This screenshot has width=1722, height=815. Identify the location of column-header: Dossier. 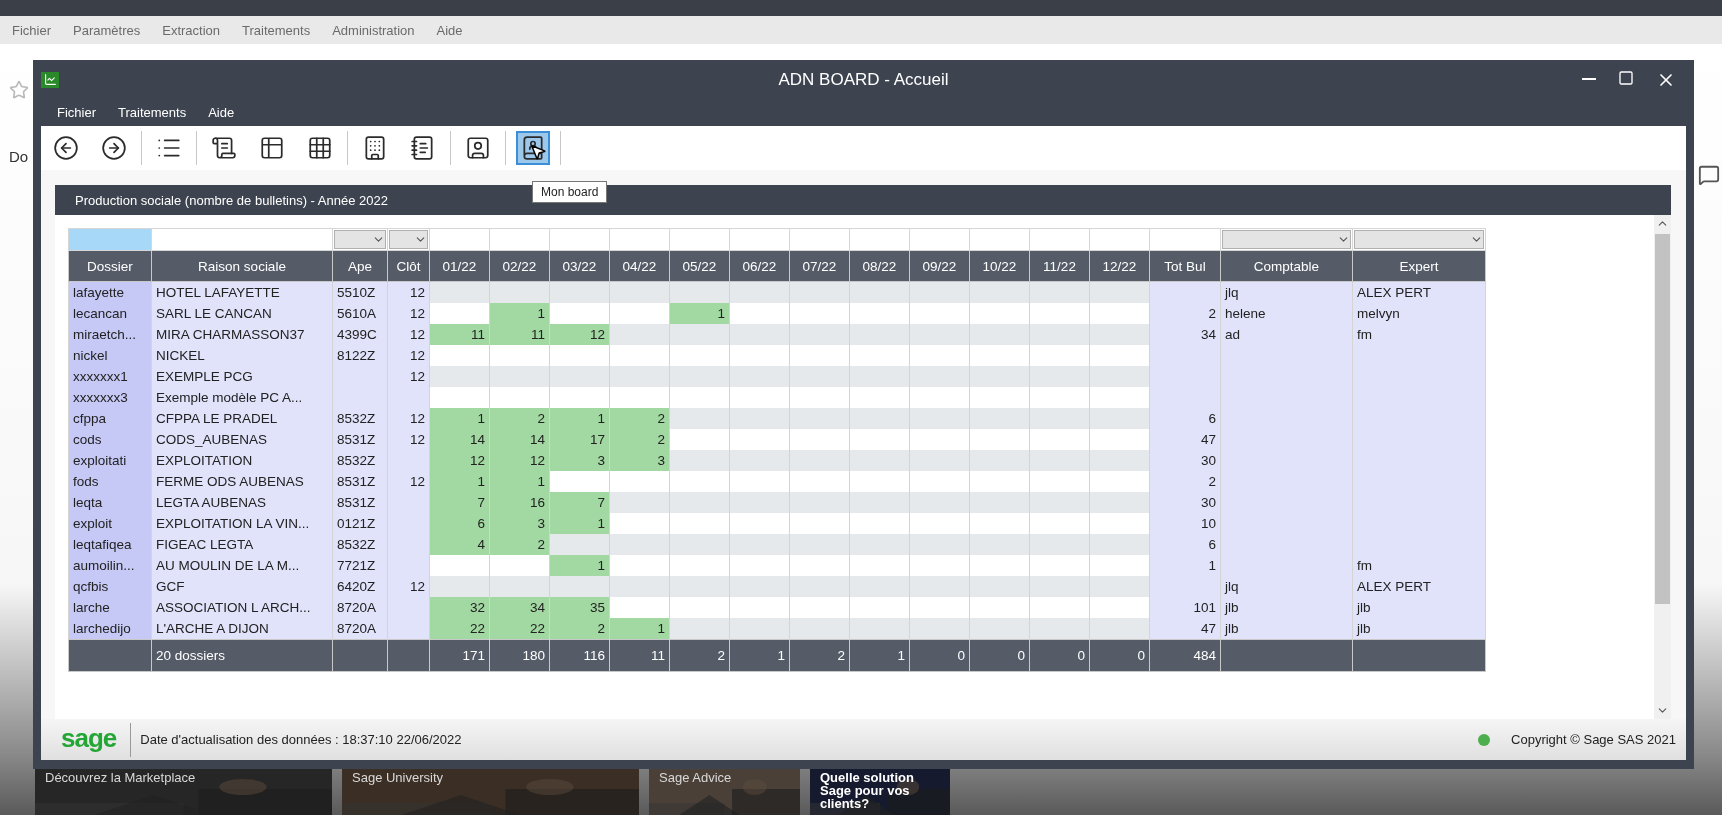
(110, 266).